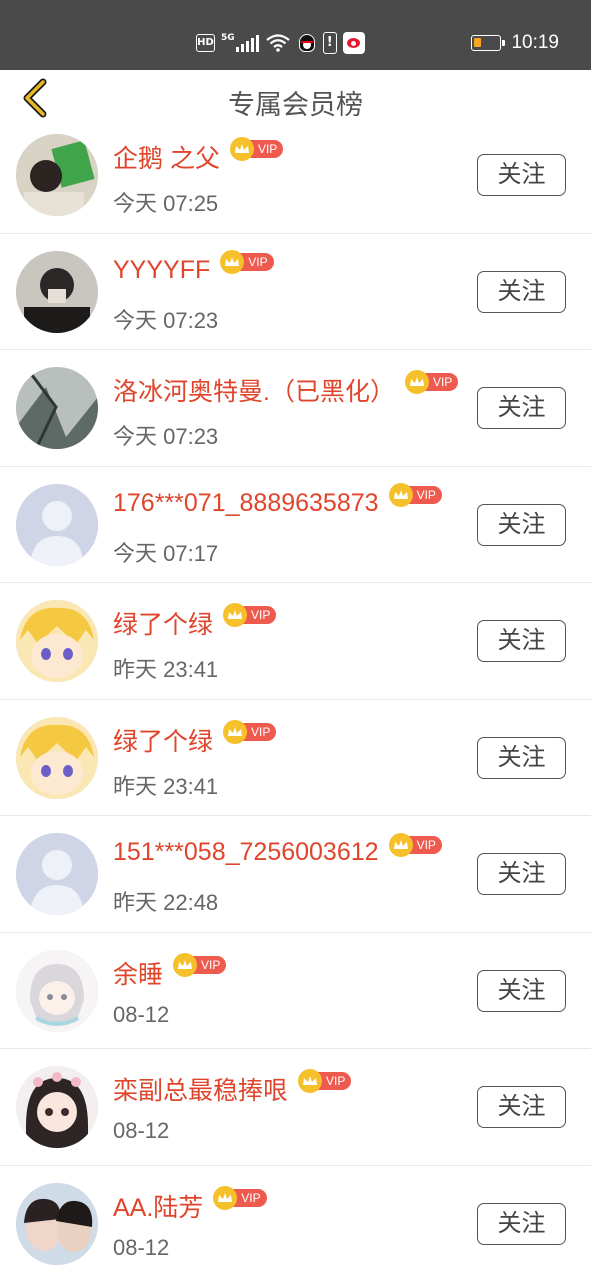 This screenshot has width=591, height=1280. What do you see at coordinates (535, 42) in the screenshot?
I see `clock: 10:19` at bounding box center [535, 42].